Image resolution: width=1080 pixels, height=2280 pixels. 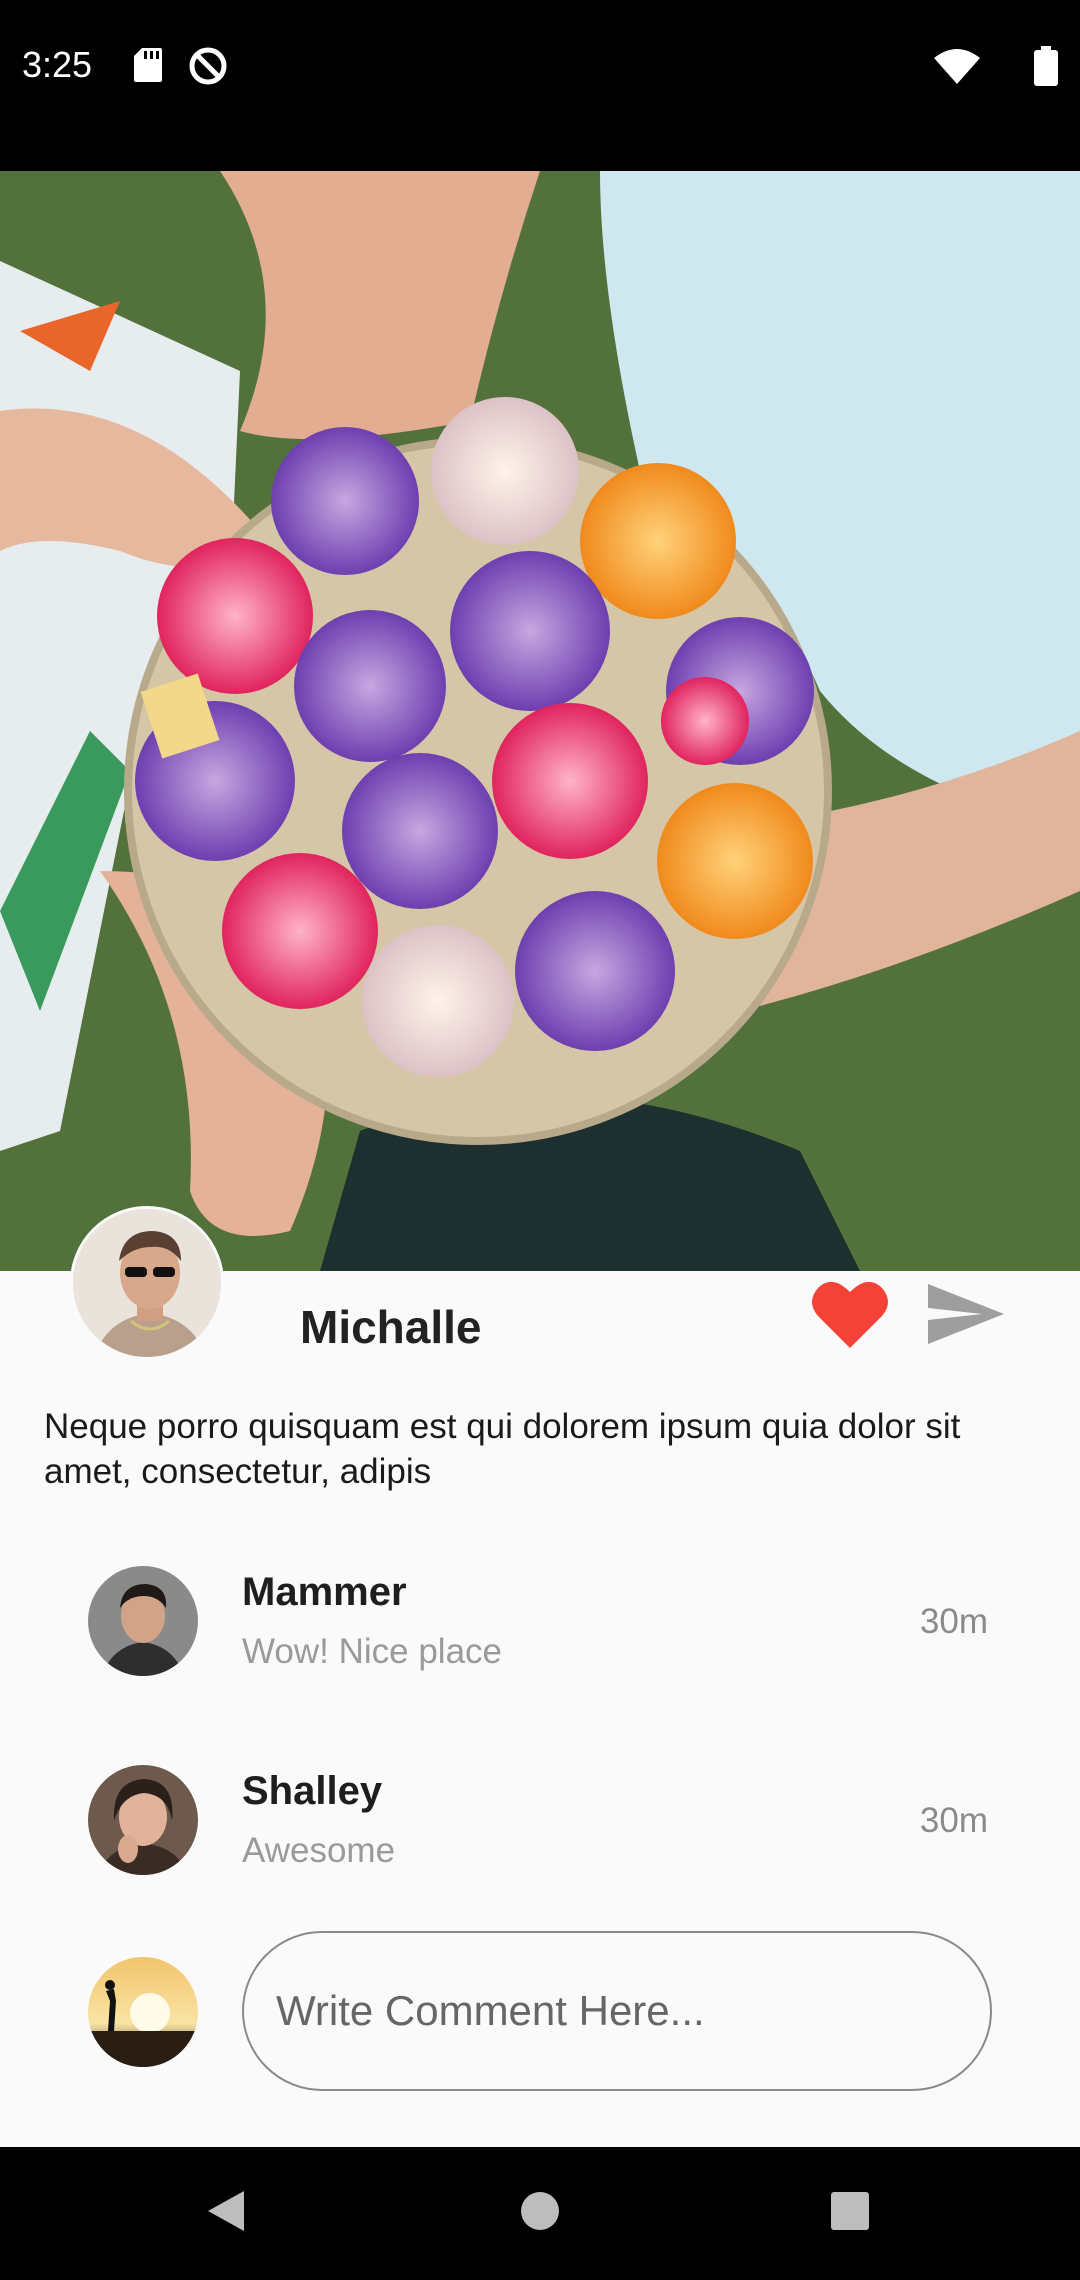 I want to click on nav-home-button, so click(x=540, y=2213).